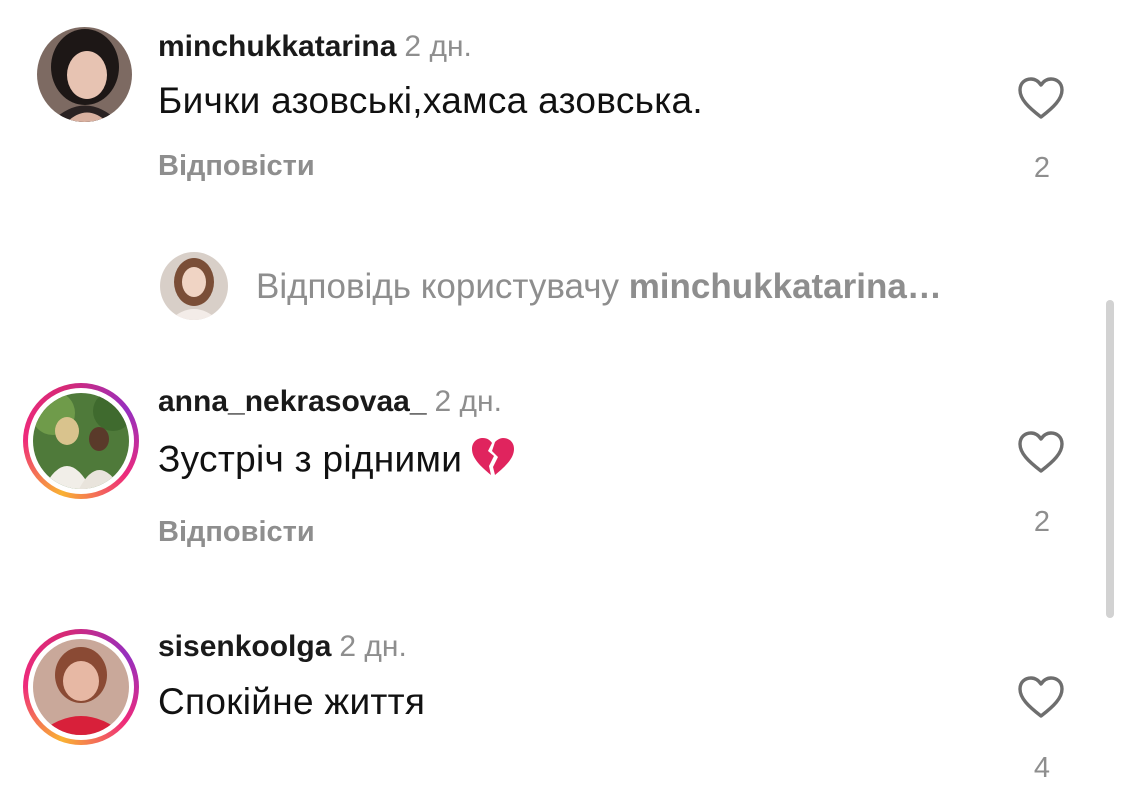 Image resolution: width=1125 pixels, height=785 pixels. I want to click on like-count: 4, so click(1042, 768).